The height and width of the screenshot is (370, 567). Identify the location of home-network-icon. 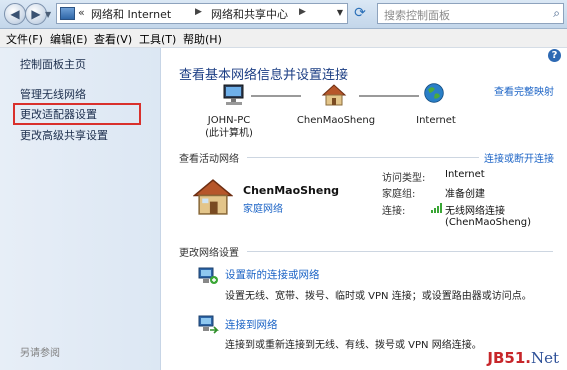
(334, 95).